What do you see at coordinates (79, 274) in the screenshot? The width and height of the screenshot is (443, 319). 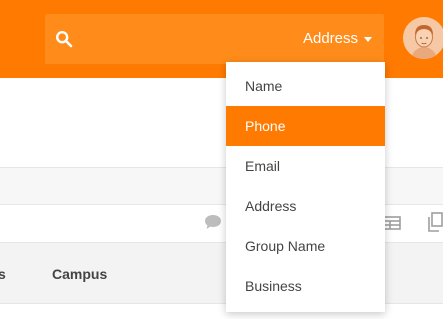 I see `column-header-campus: Campus` at bounding box center [79, 274].